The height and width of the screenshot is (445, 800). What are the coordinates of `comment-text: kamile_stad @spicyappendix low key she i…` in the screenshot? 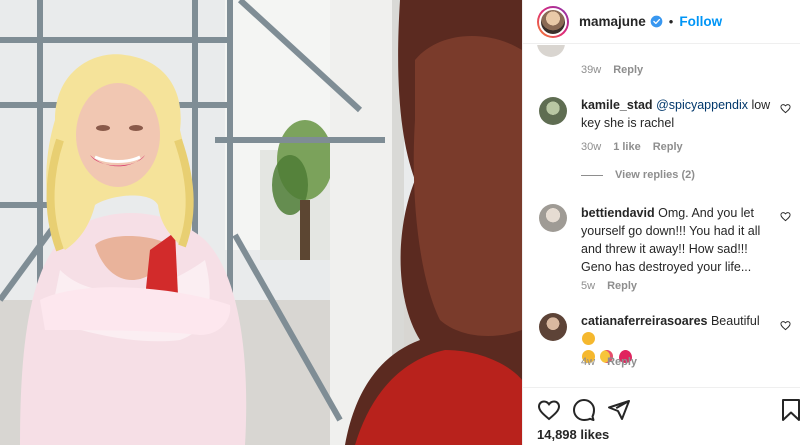 It's located at (676, 114).